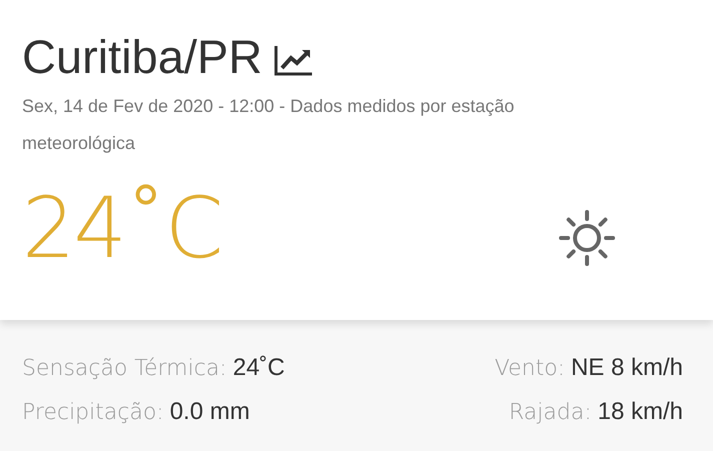 This screenshot has height=451, width=713. Describe the element at coordinates (640, 412) in the screenshot. I see `detail-value: 18 km/h` at that location.